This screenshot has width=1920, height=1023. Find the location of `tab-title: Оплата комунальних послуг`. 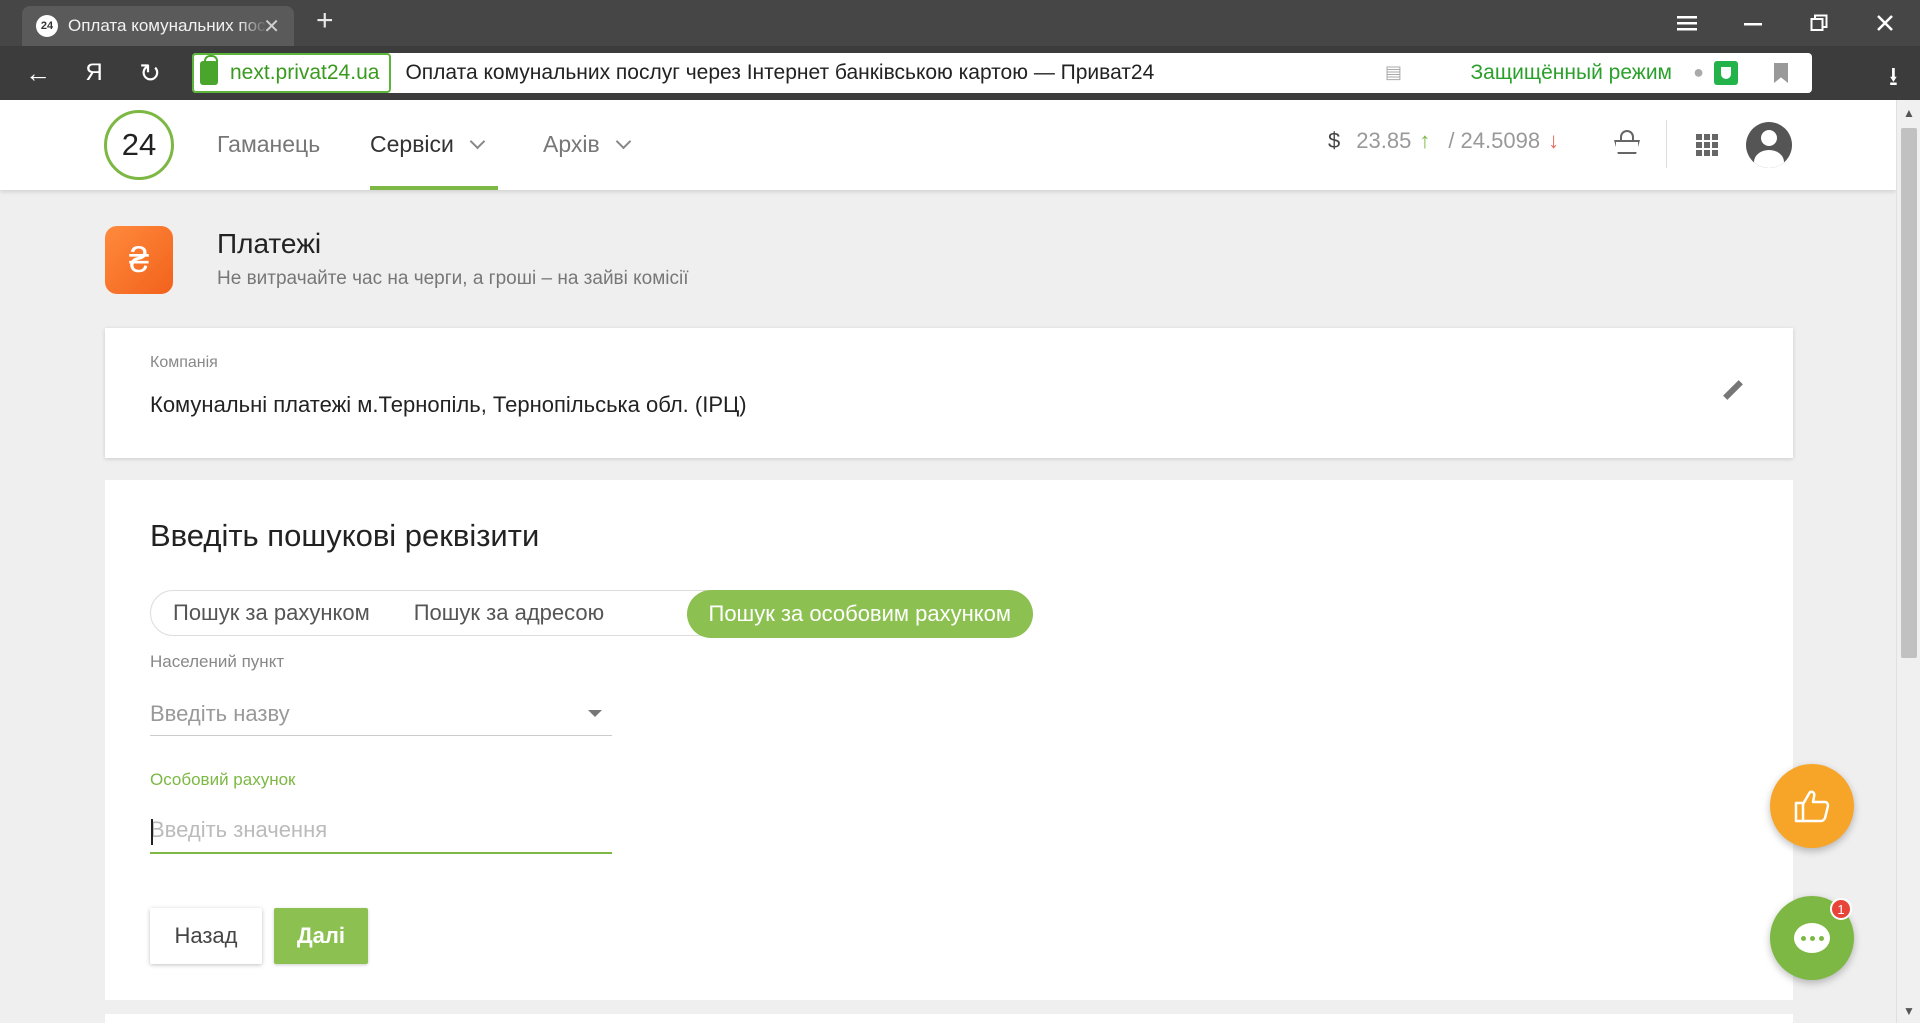

tab-title: Оплата комунальних послуг is located at coordinates (168, 25).